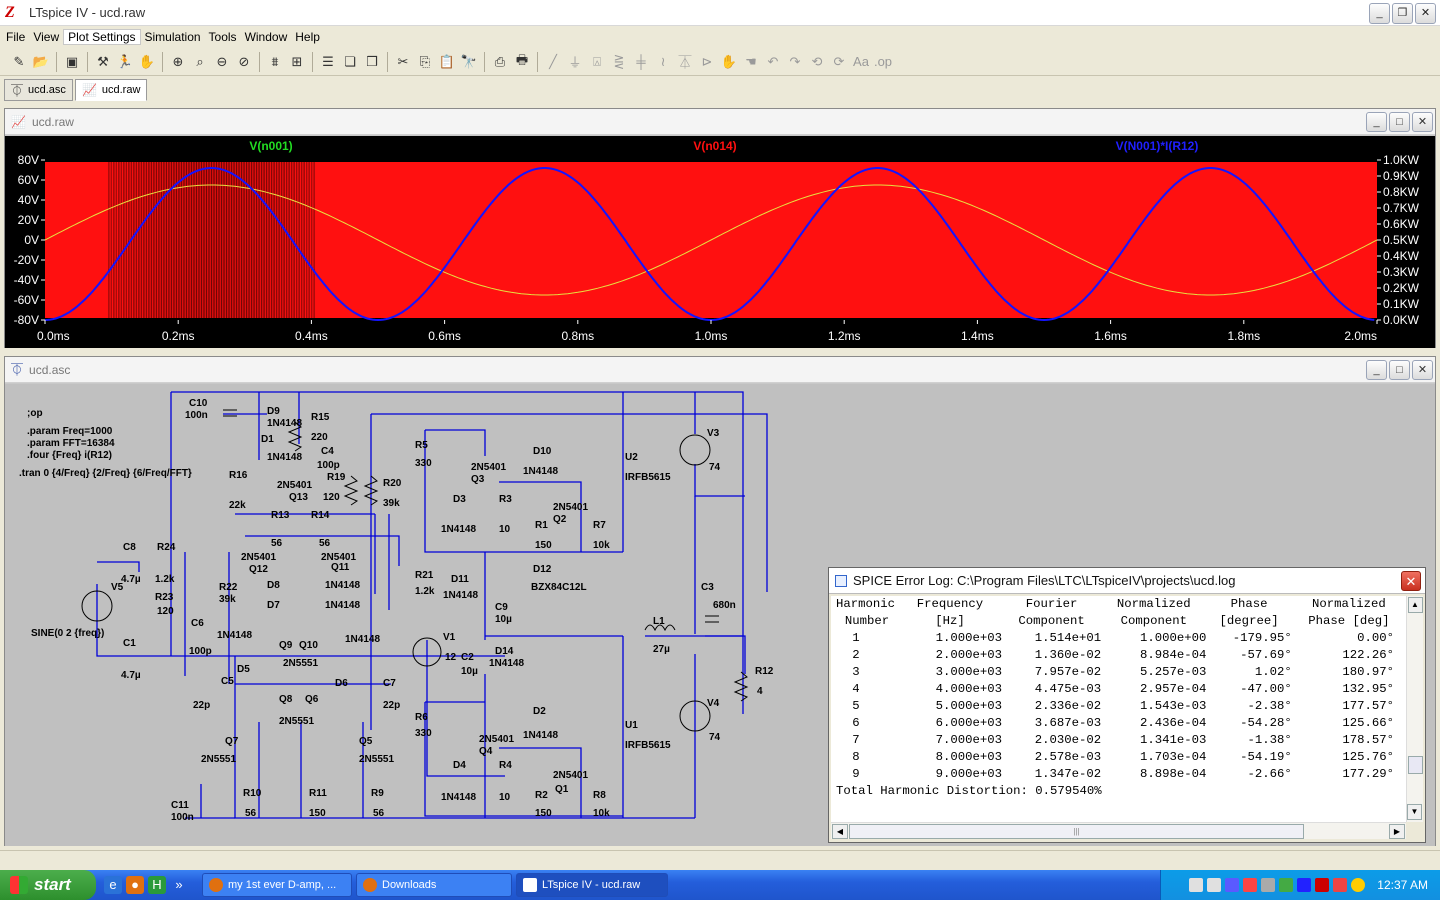  Describe the element at coordinates (773, 62) in the screenshot. I see `undo-icon: ↶` at that location.